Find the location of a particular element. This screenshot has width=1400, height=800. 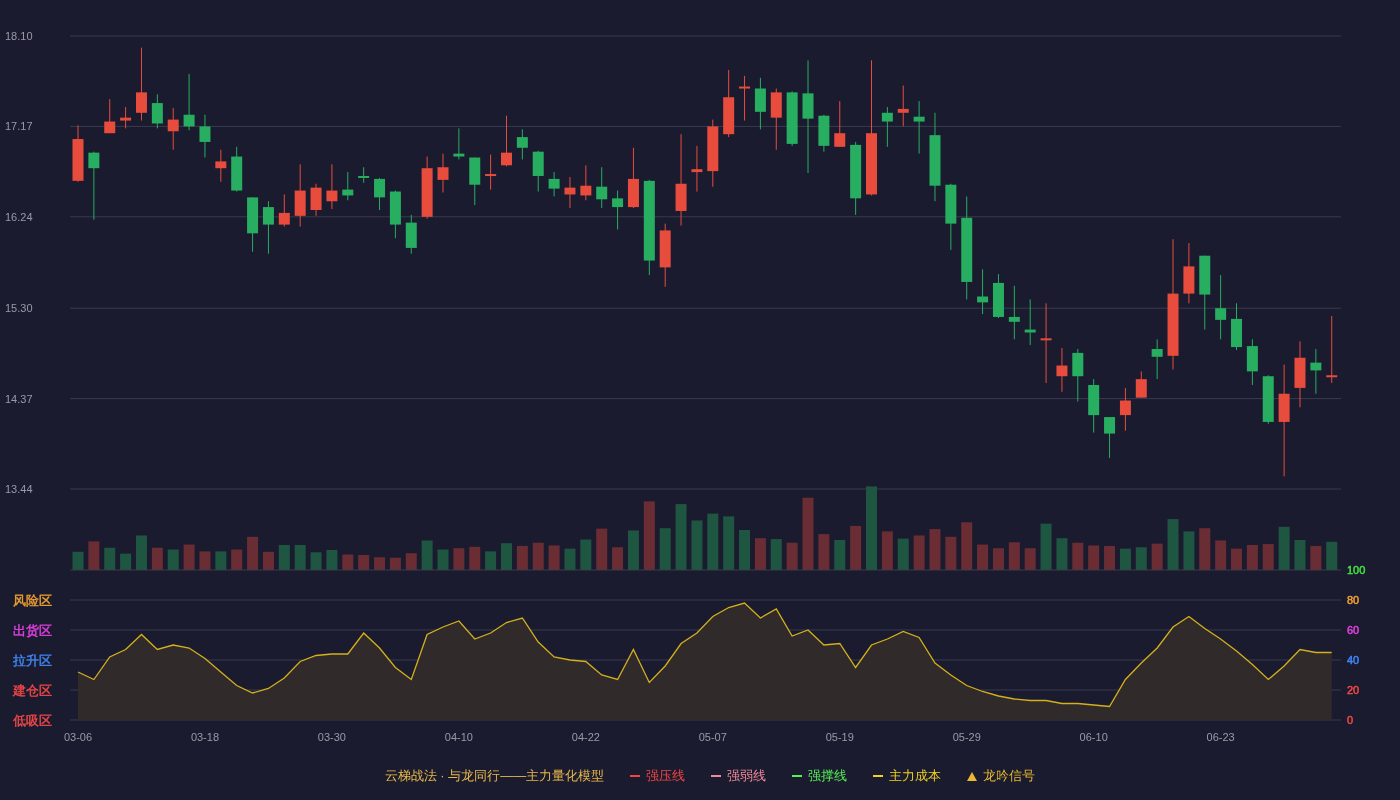

zone-label: 拉升区 is located at coordinates (32, 660).